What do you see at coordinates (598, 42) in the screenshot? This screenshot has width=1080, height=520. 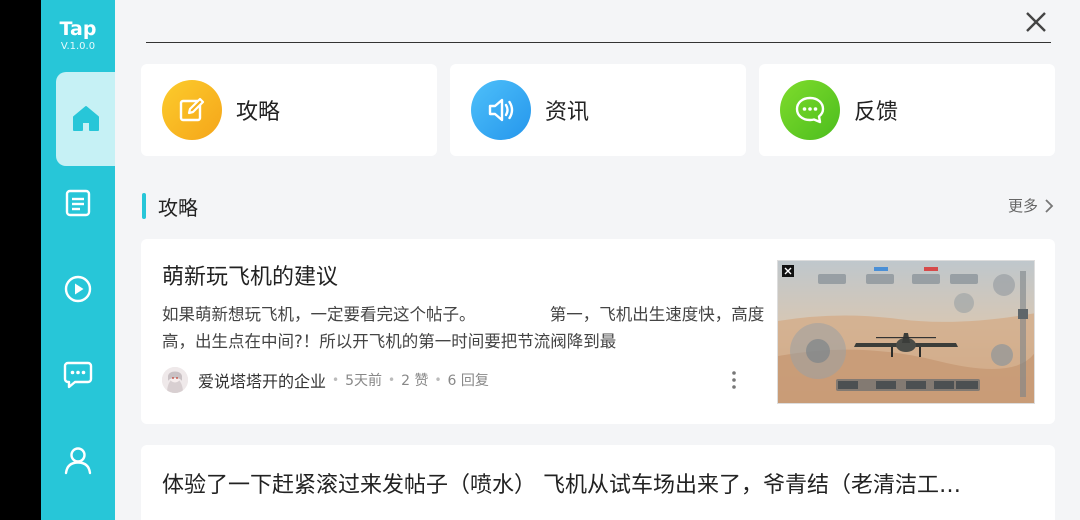 I see `search-underline` at bounding box center [598, 42].